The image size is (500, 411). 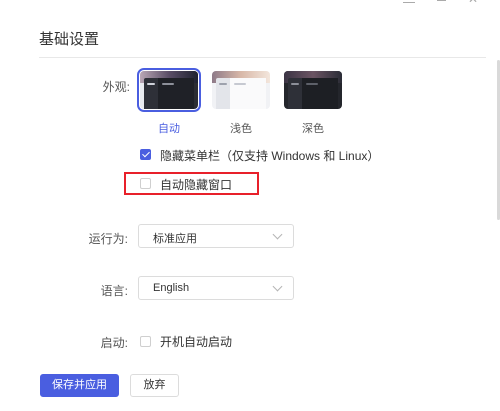 I want to click on theme-light-option, so click(x=241, y=90).